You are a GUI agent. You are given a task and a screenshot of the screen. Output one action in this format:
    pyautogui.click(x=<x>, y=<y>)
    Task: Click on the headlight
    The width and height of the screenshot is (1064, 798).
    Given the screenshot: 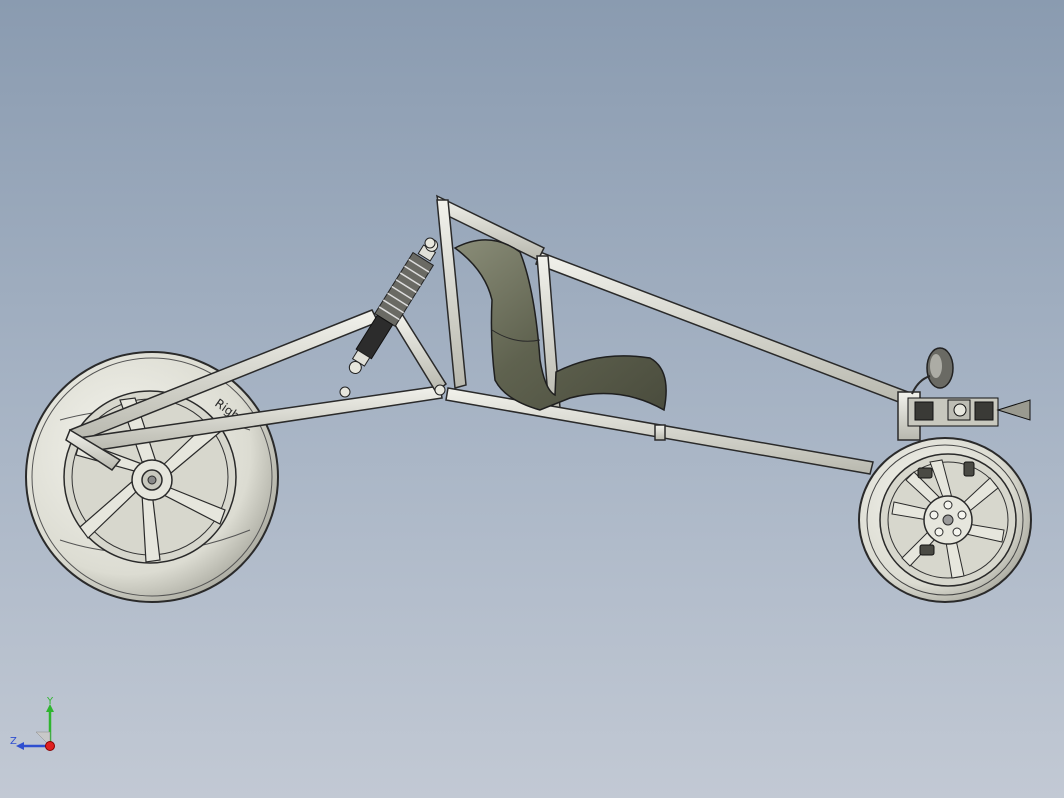 What is the action you would take?
    pyautogui.click(x=932, y=371)
    